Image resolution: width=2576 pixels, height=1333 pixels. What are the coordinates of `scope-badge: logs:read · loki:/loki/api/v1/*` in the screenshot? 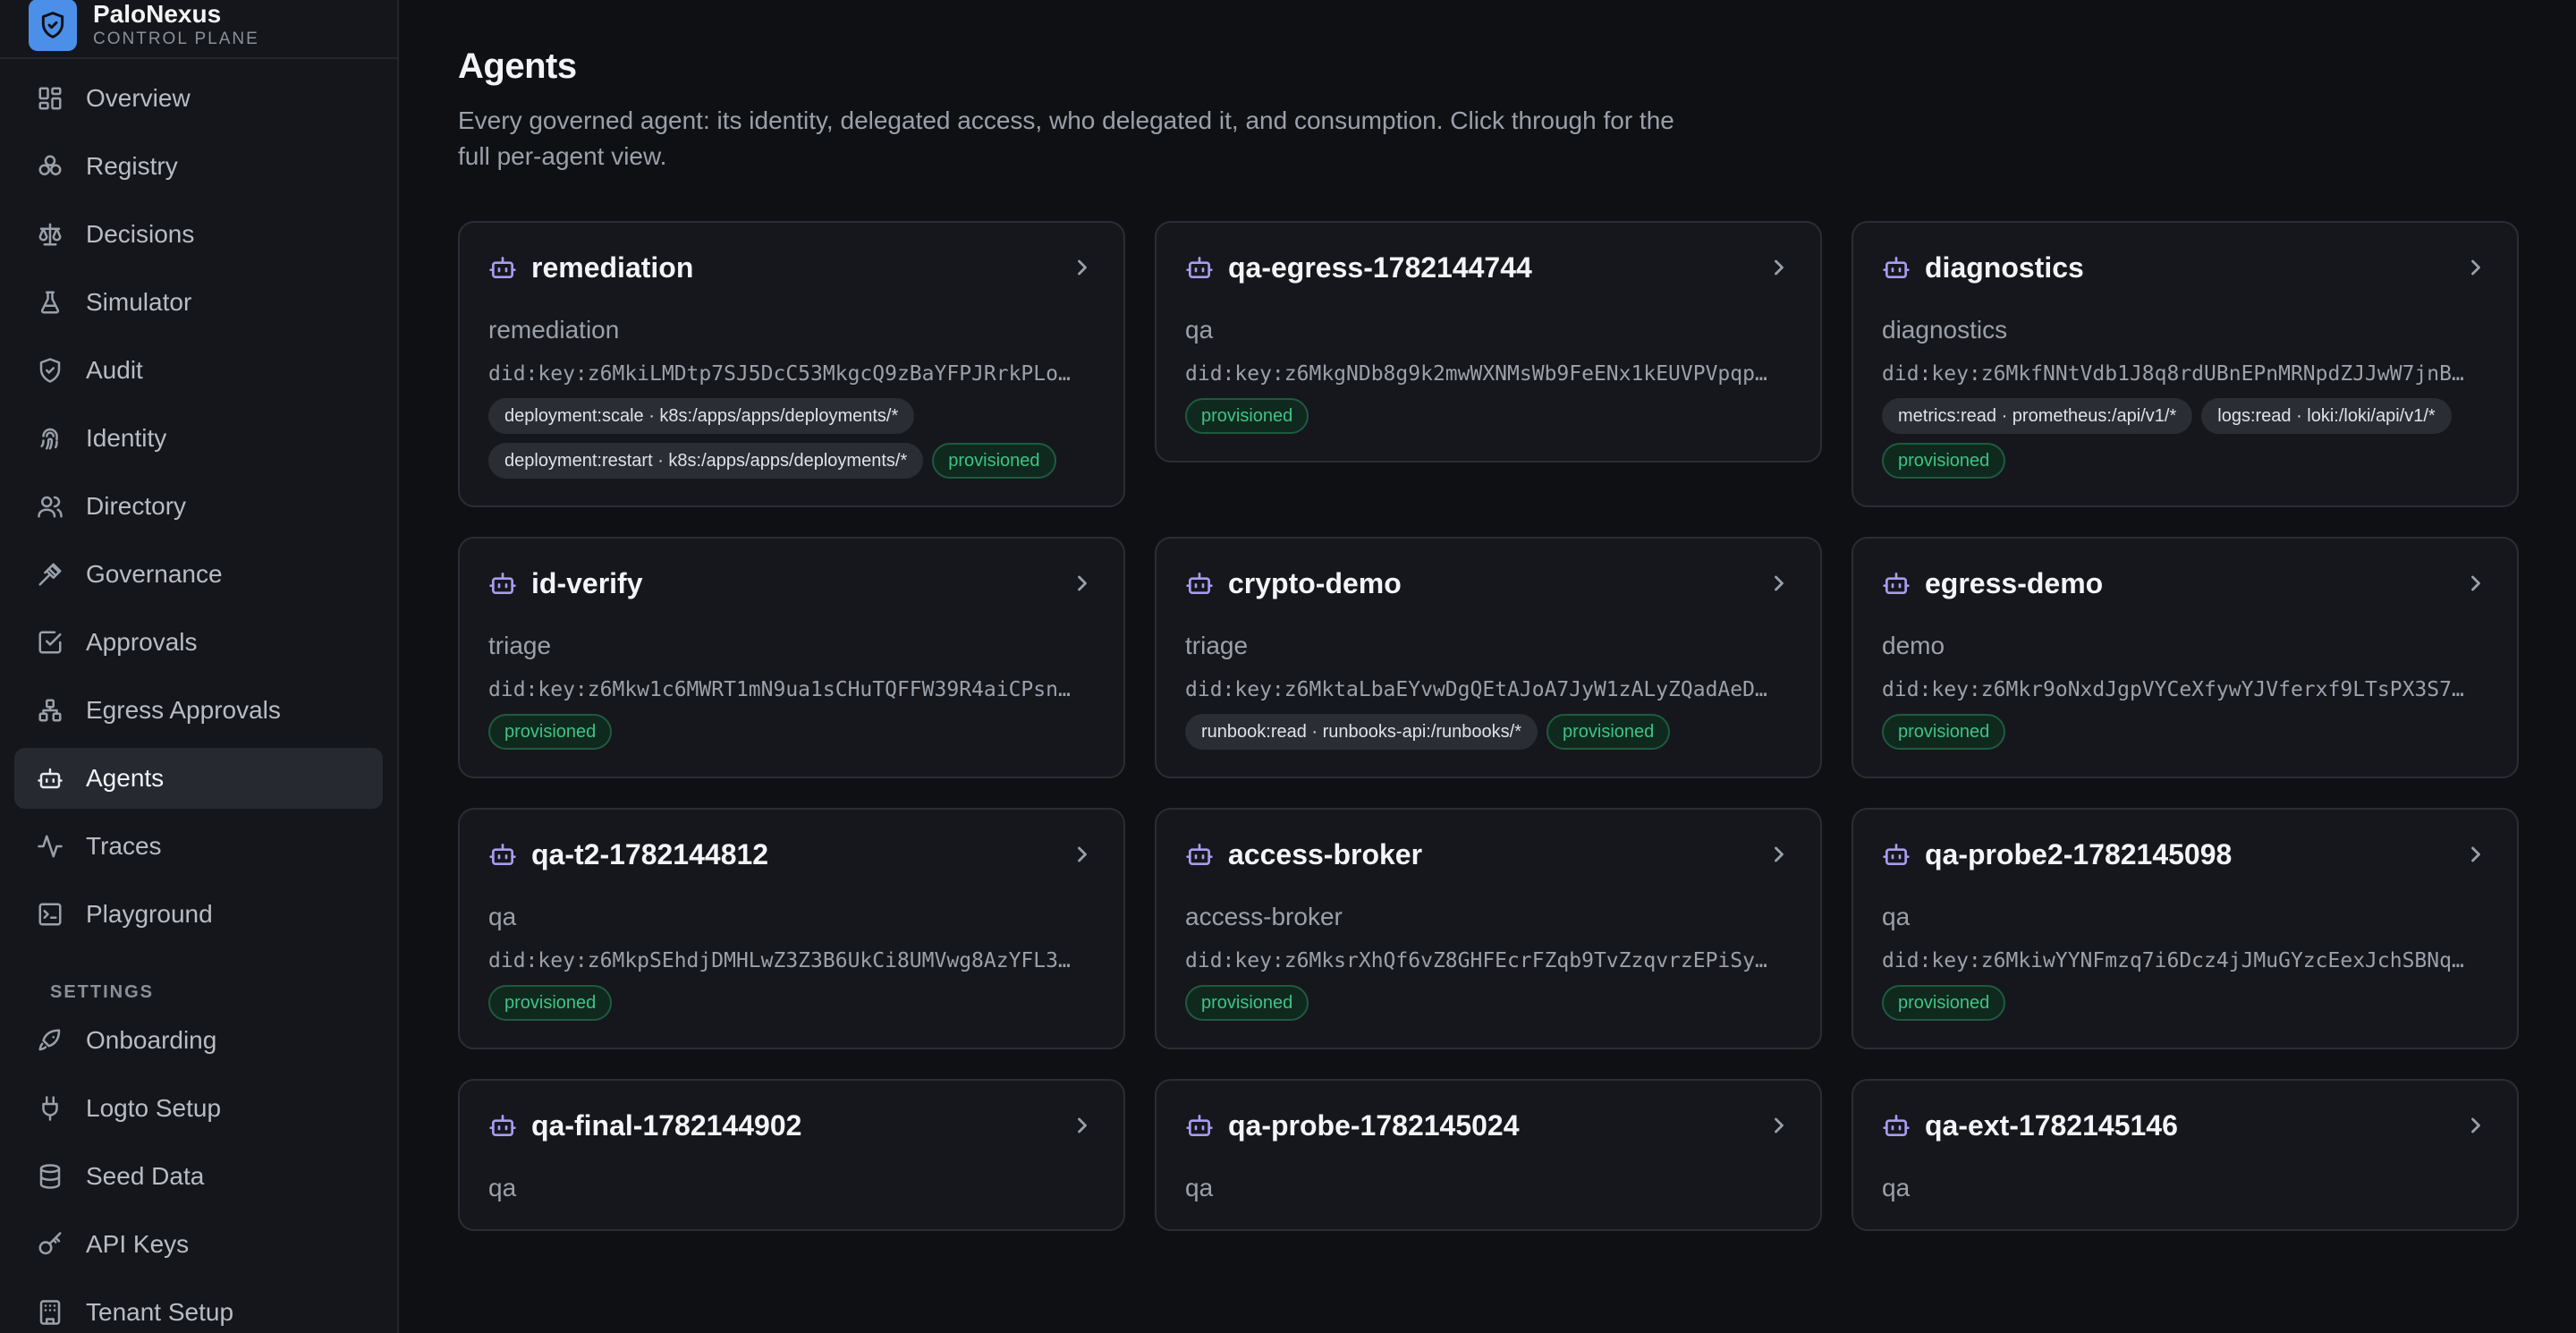 It's located at (2326, 416).